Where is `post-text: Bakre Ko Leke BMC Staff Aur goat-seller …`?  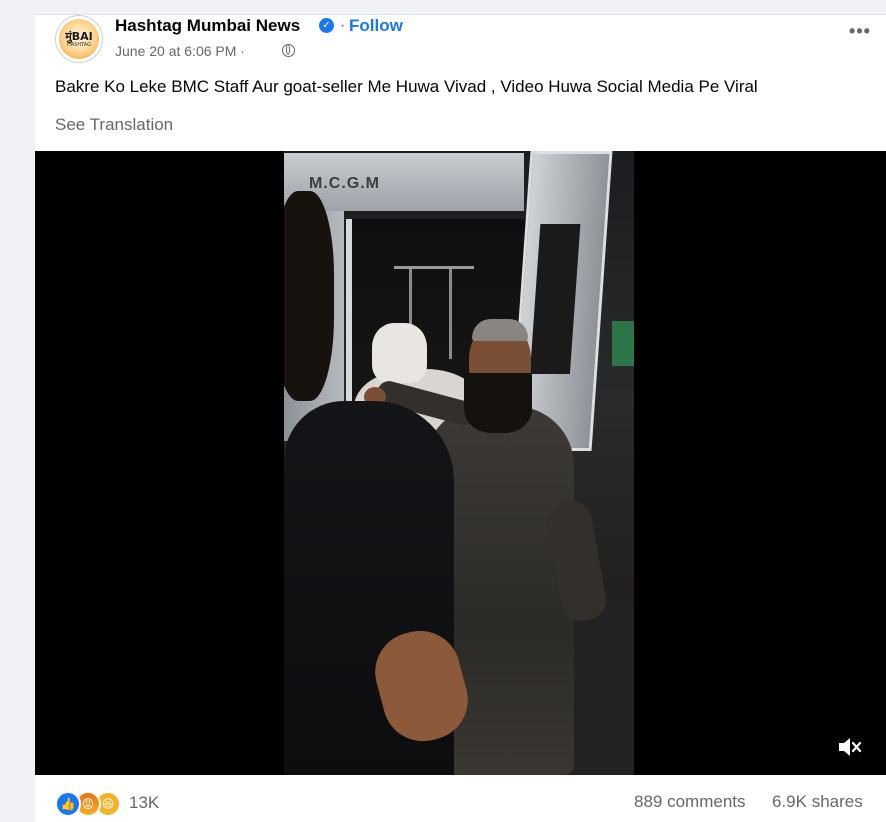 post-text: Bakre Ko Leke BMC Staff Aur goat-seller … is located at coordinates (406, 86).